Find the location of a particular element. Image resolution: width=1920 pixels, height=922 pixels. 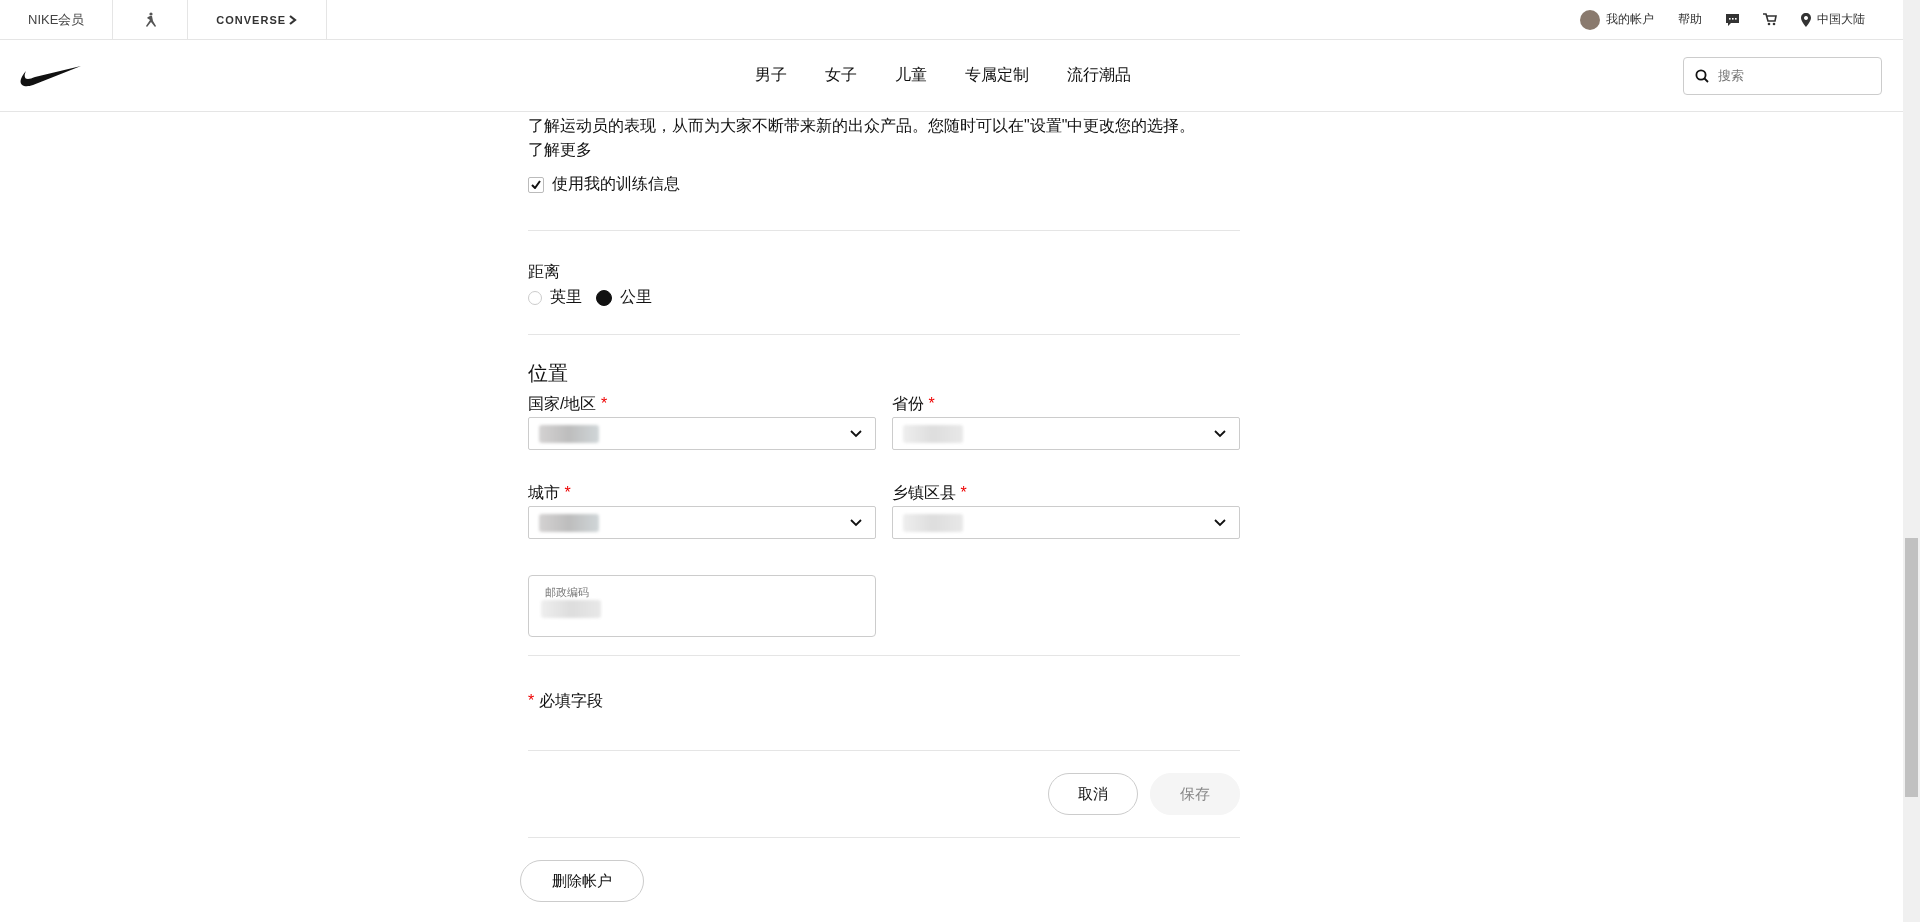

radio-label: 公里 is located at coordinates (636, 297).